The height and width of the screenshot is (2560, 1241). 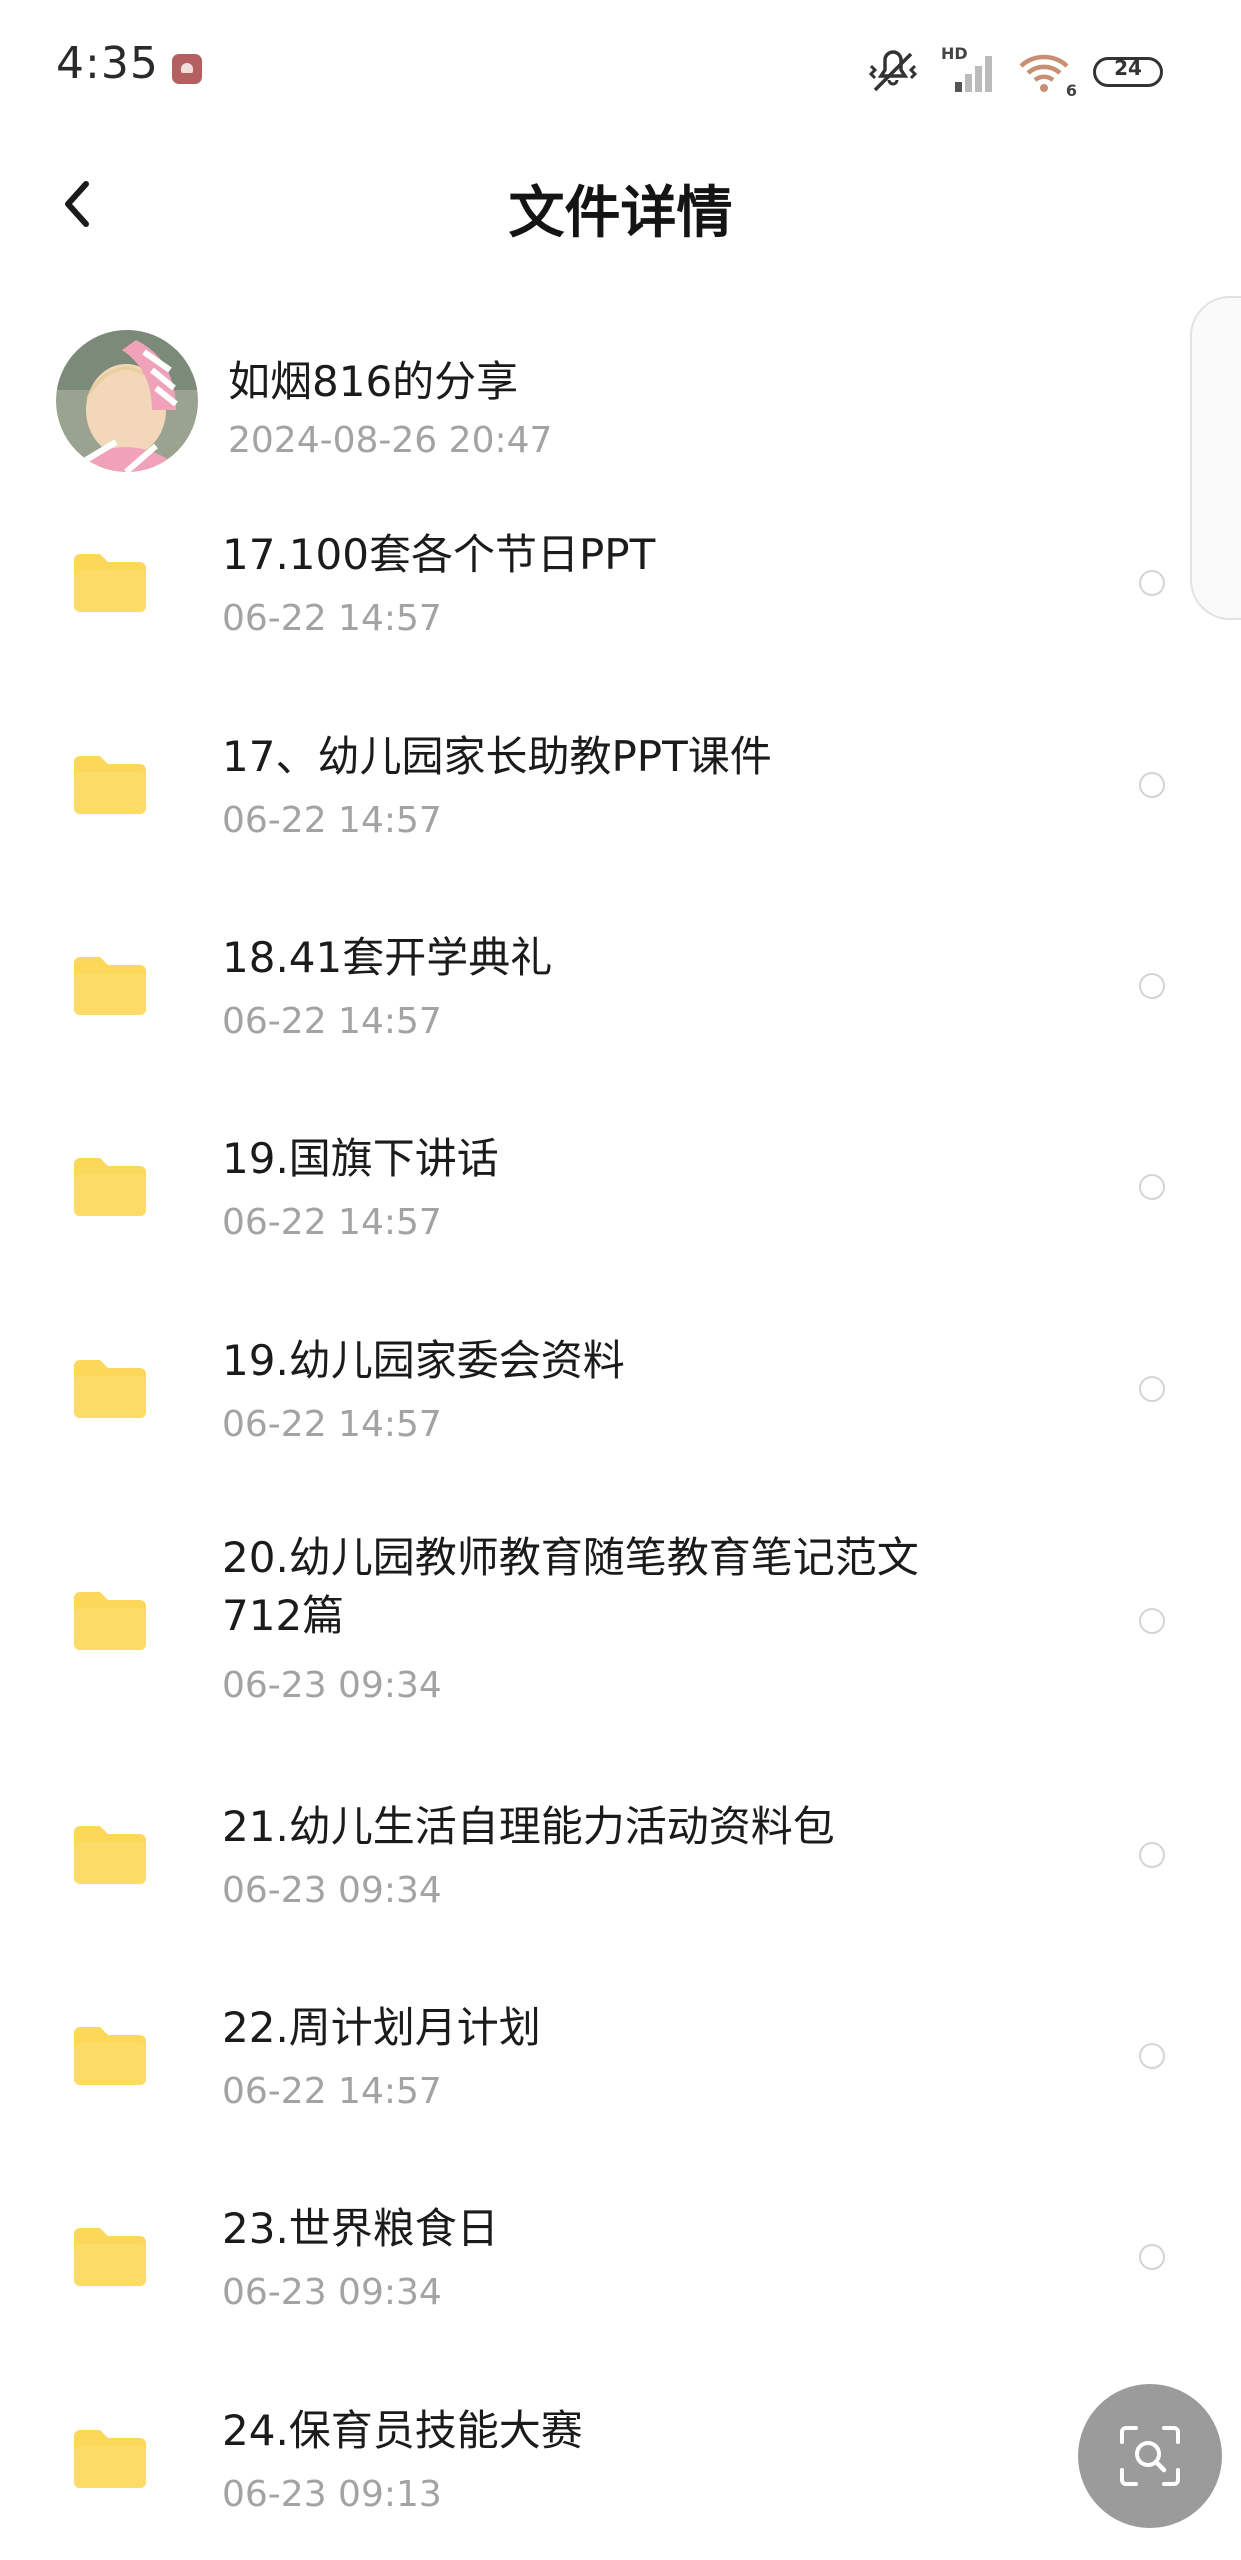 I want to click on list-item: 18.41套开学典礼 06-22 14:57, so click(x=620, y=993).